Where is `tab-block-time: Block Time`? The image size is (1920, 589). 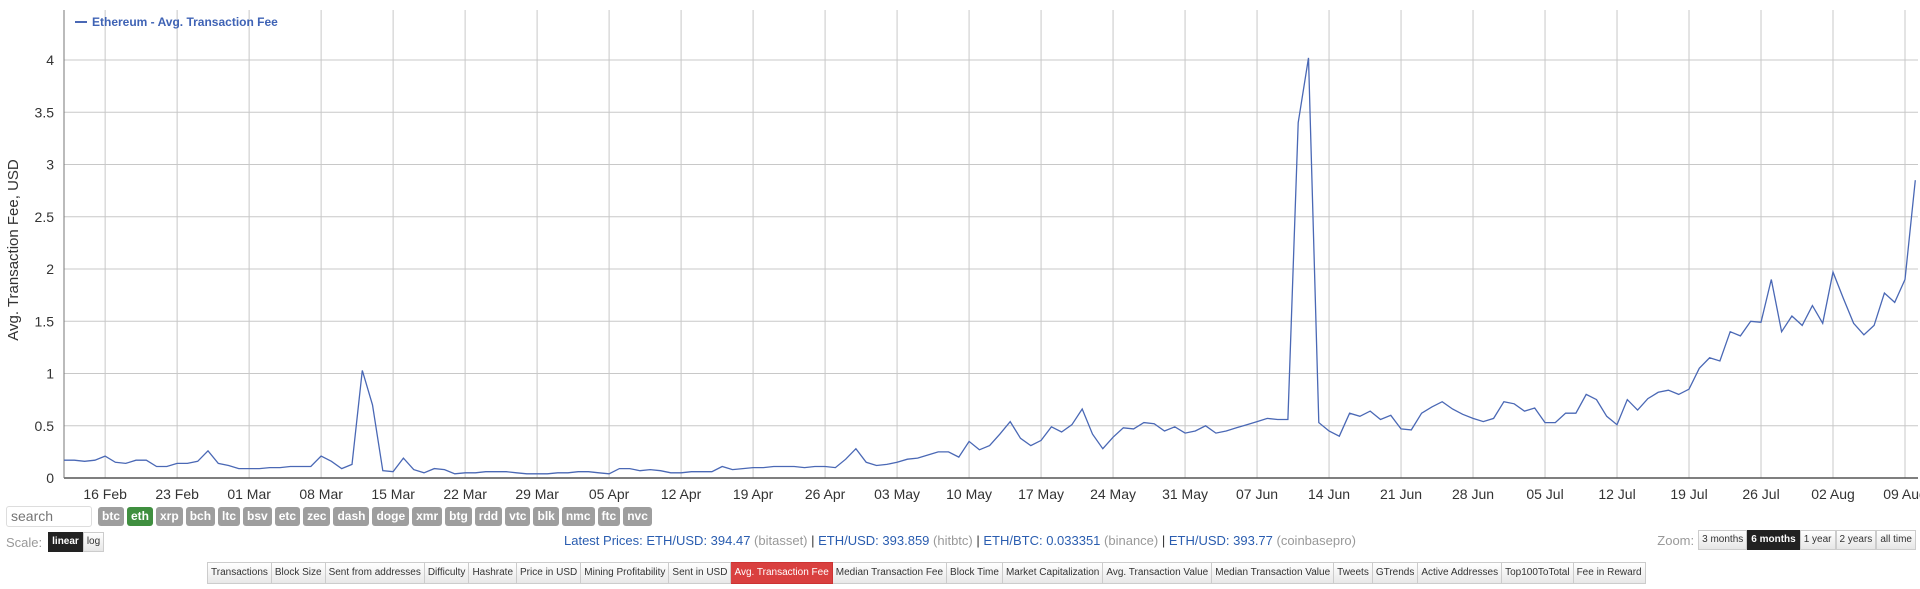
tab-block-time: Block Time is located at coordinates (975, 573).